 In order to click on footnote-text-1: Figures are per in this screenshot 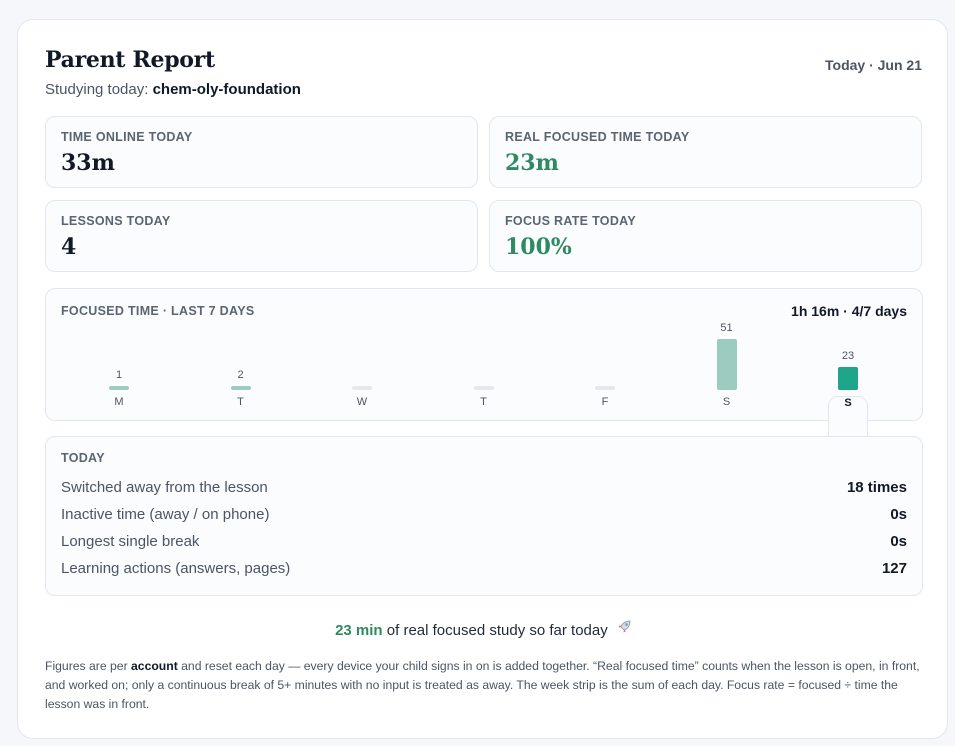, I will do `click(88, 666)`.